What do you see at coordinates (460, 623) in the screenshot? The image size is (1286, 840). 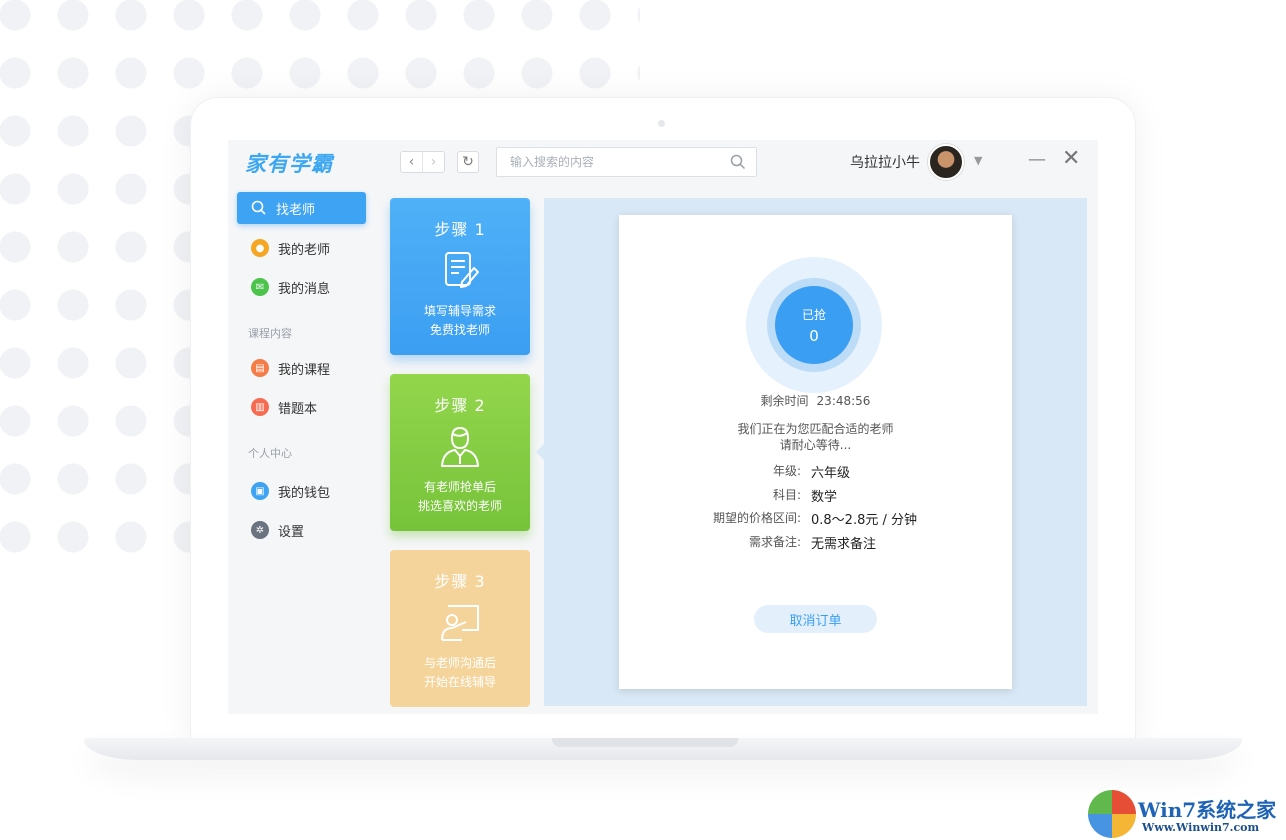 I see `online-tutoring-icon` at bounding box center [460, 623].